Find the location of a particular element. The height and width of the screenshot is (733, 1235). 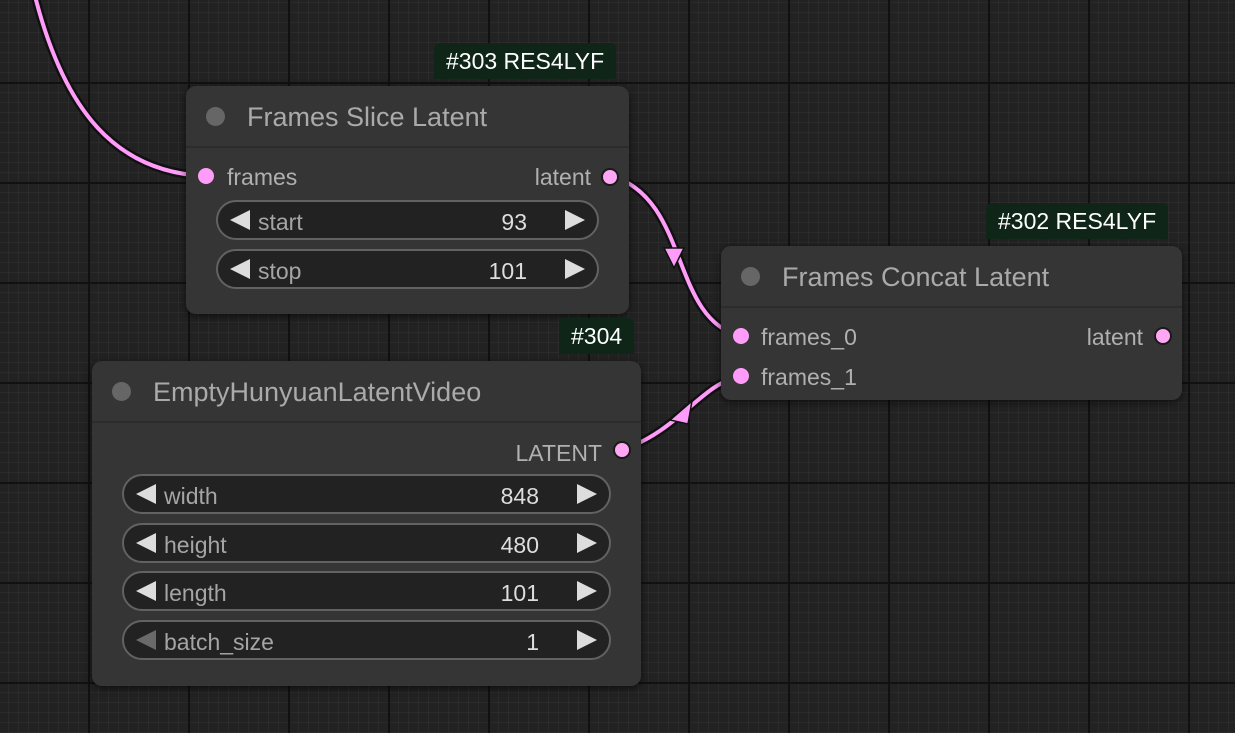

input-label-frames-0: frames_0 is located at coordinates (809, 337).